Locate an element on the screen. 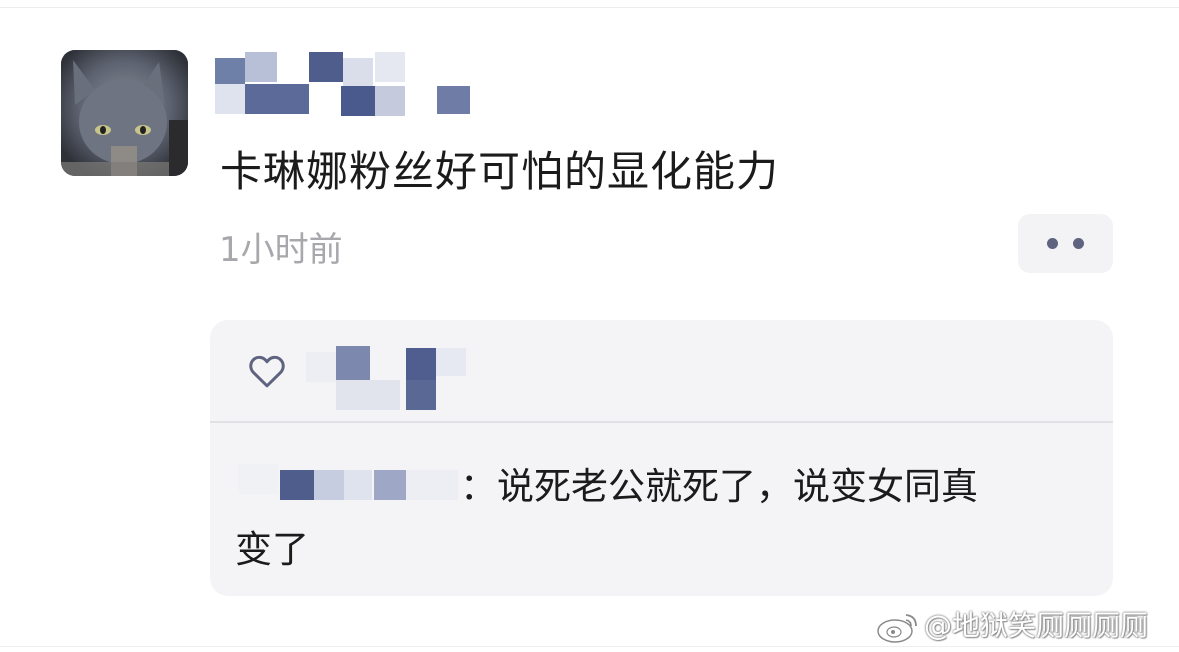 This screenshot has height=652, width=1179. commenter-name-mosaic is located at coordinates (349, 478).